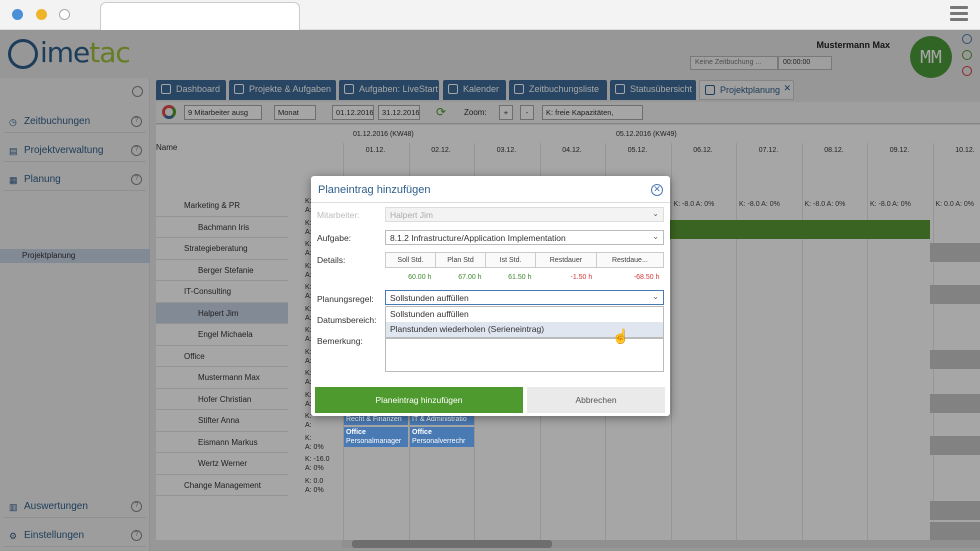 The height and width of the screenshot is (551, 980). I want to click on close-tab-icon: ✕, so click(787, 88).